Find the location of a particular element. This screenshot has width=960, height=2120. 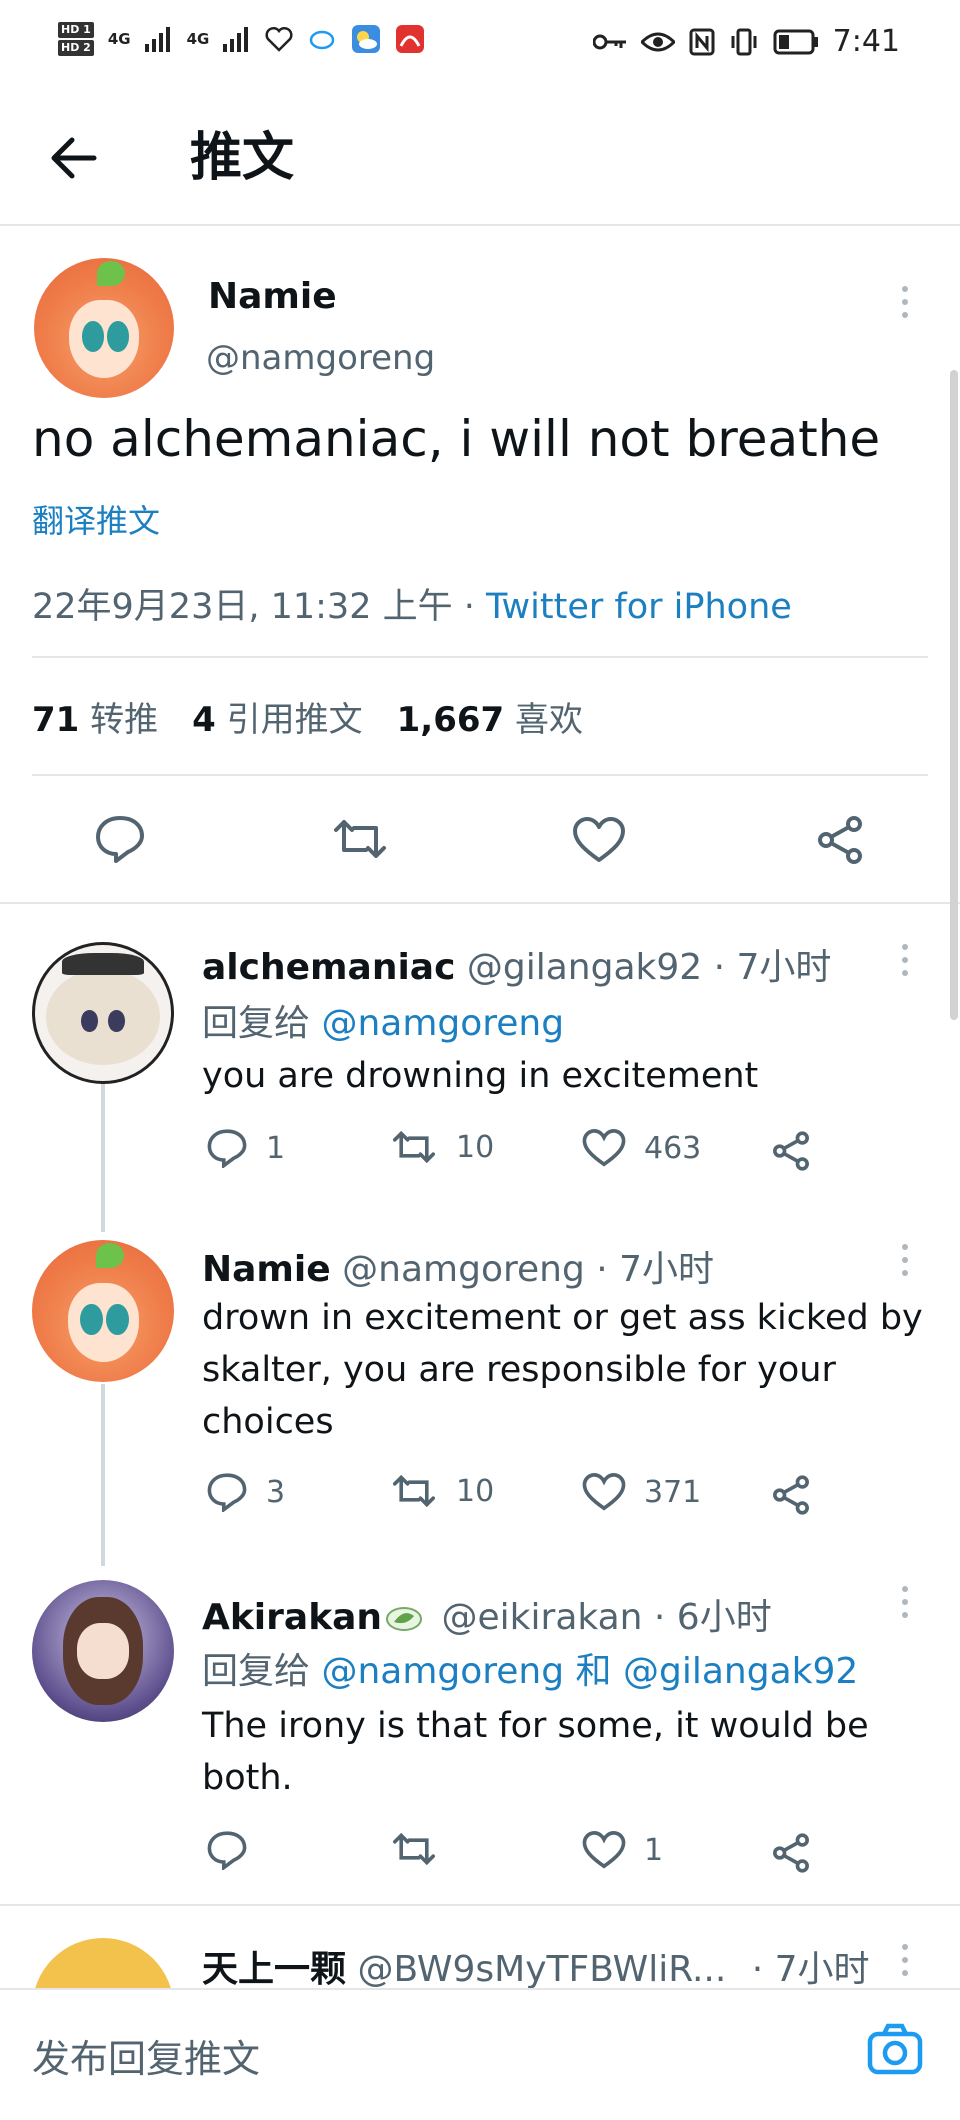

reply-button is located at coordinates (227, 1850).